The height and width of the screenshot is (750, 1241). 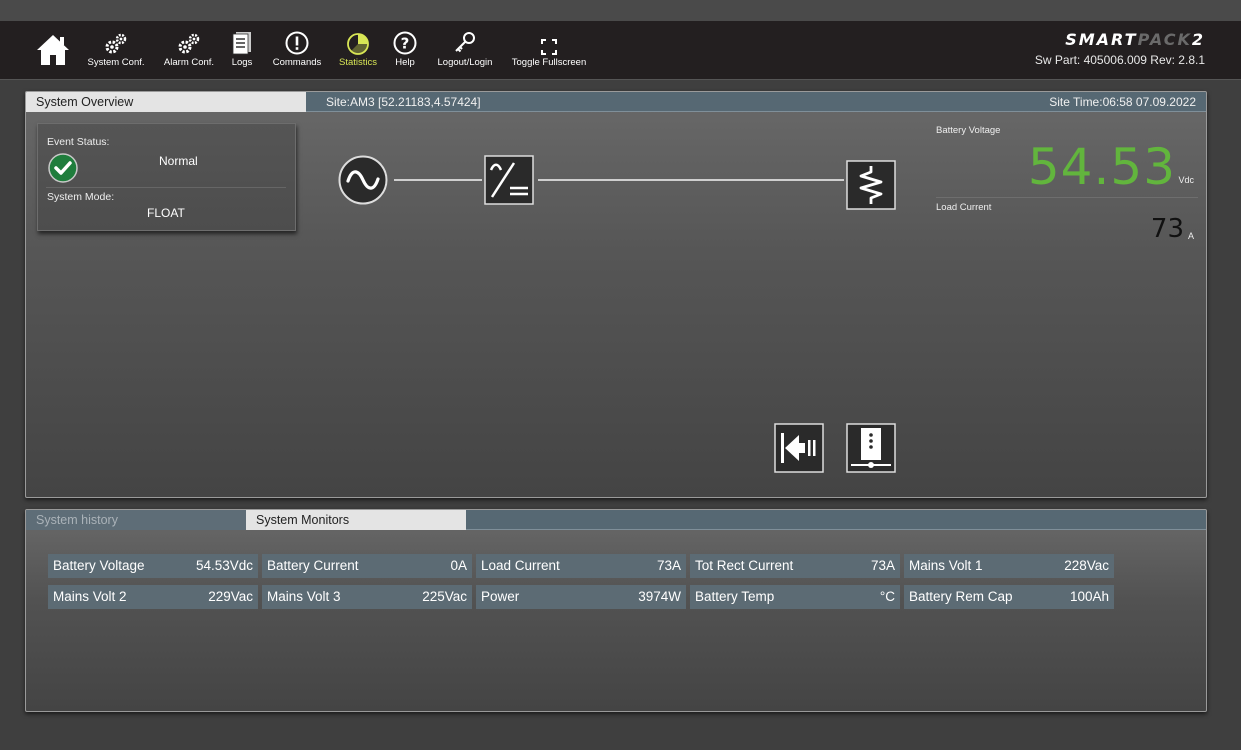 I want to click on nav-help: ? Help, so click(x=405, y=50).